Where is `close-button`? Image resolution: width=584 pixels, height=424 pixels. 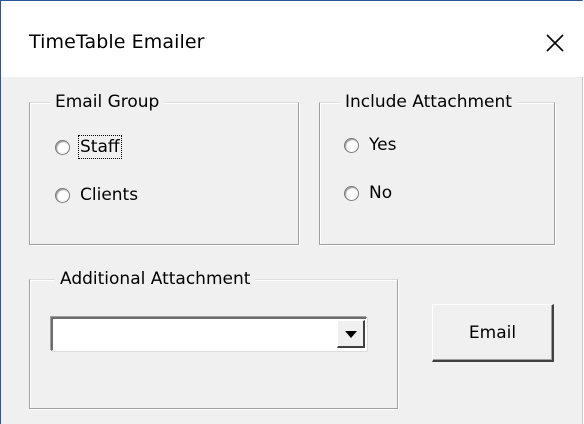 close-button is located at coordinates (555, 43).